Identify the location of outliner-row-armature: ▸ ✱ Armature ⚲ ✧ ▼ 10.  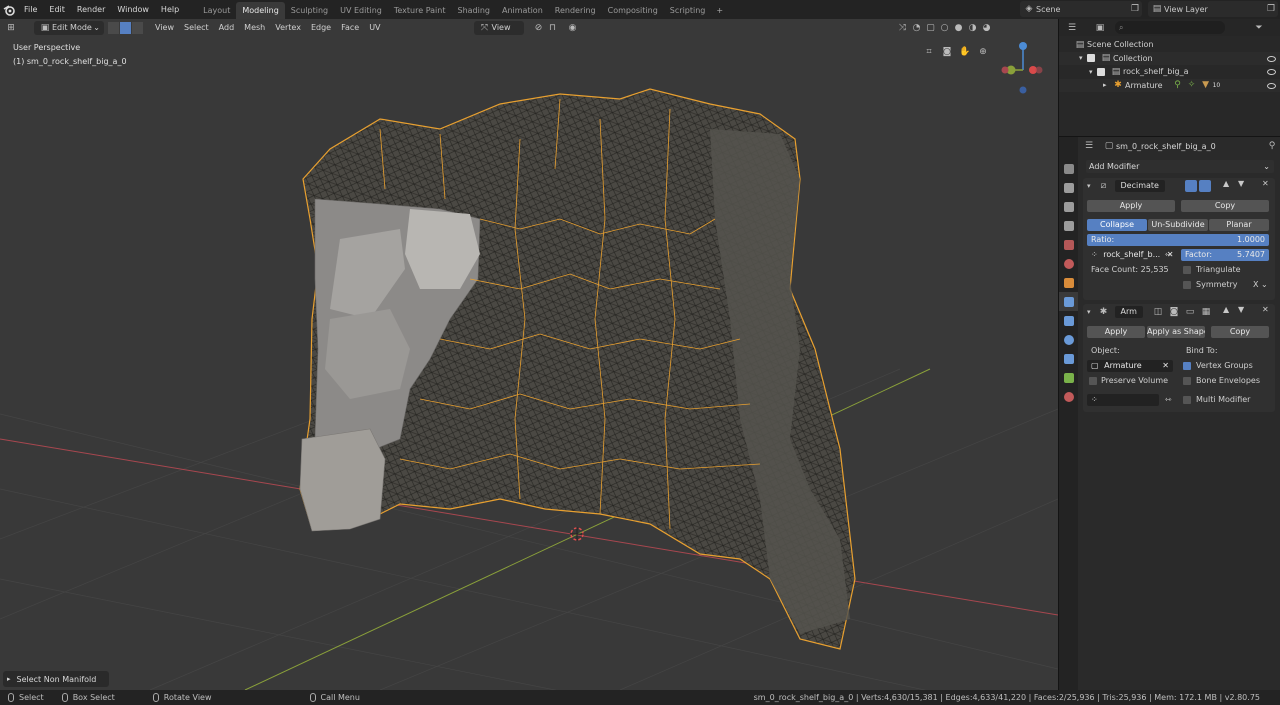
(1169, 85).